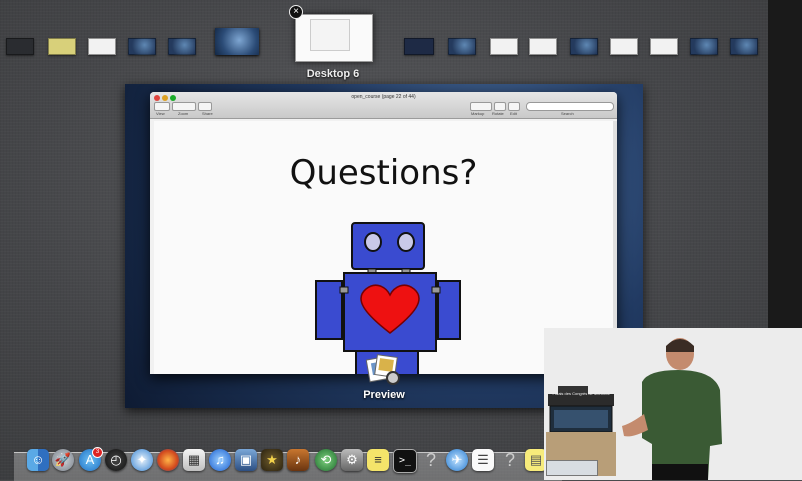  What do you see at coordinates (237, 41) in the screenshot?
I see `dashboard-thumbnail` at bounding box center [237, 41].